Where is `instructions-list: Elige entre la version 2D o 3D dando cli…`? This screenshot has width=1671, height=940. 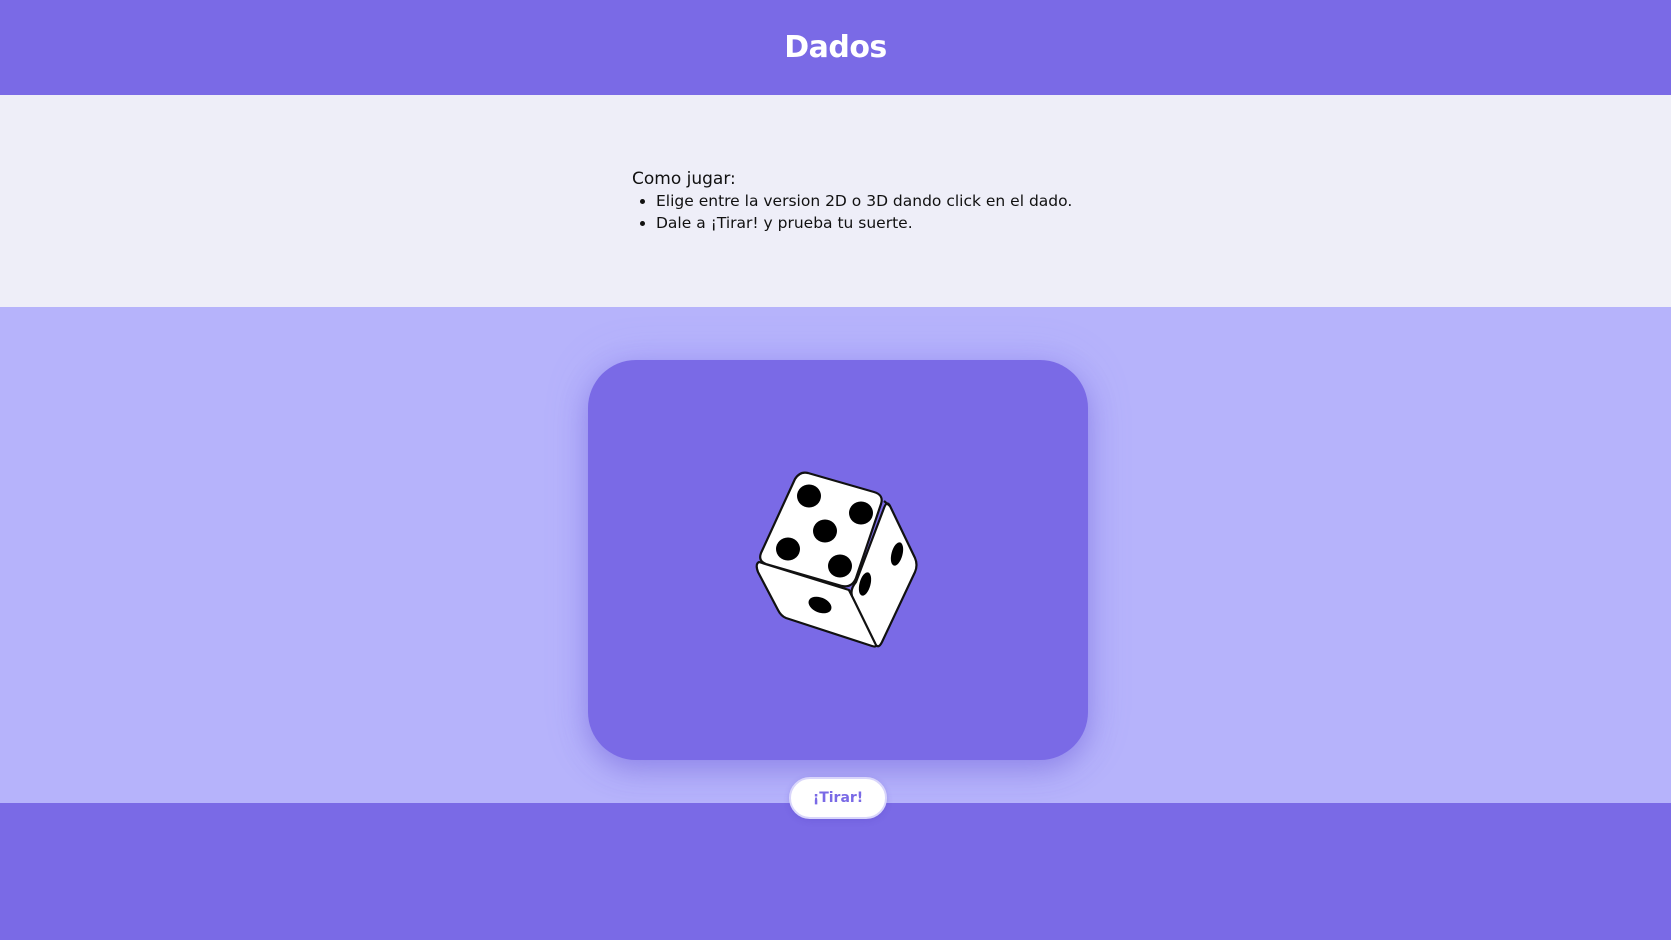 instructions-list: Elige entre la version 2D o 3D dando cli… is located at coordinates (852, 212).